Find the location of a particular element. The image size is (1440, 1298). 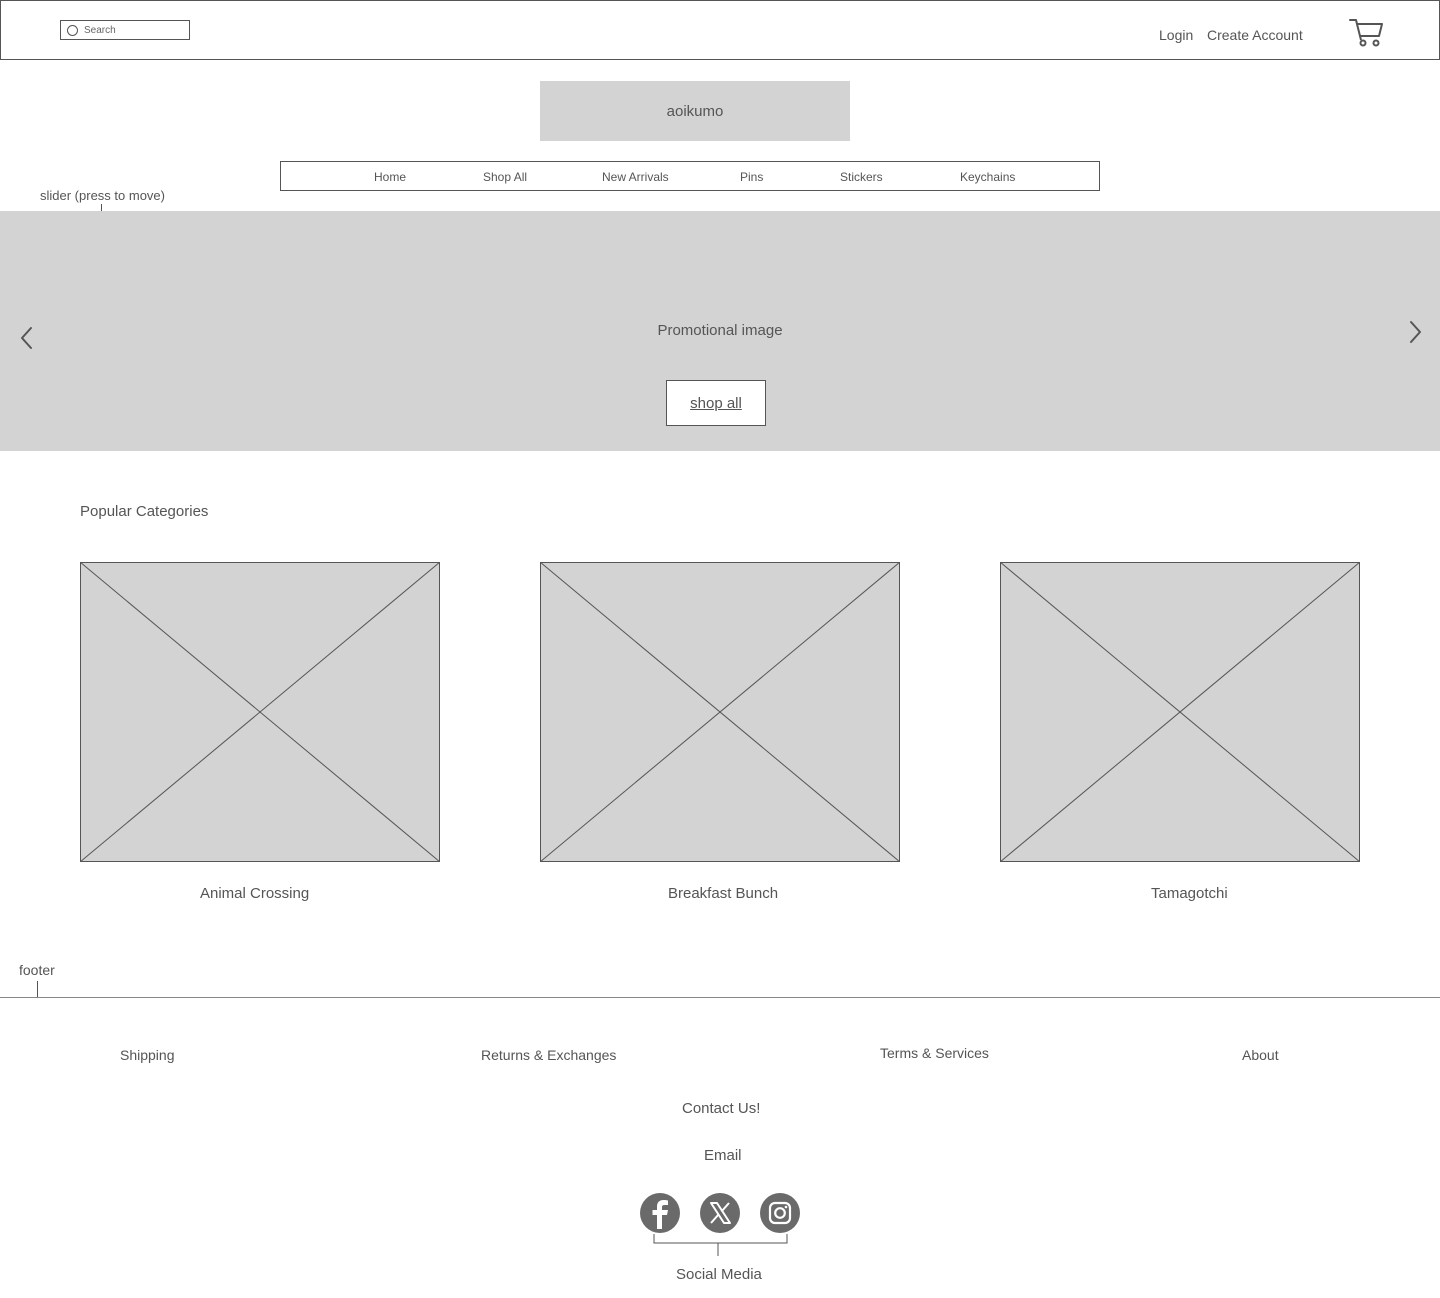

facebook-icon is located at coordinates (660, 1213).